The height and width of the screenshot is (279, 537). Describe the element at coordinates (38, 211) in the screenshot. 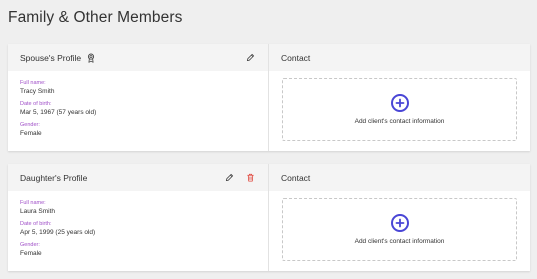

I see `field-value: Laura Smith` at that location.